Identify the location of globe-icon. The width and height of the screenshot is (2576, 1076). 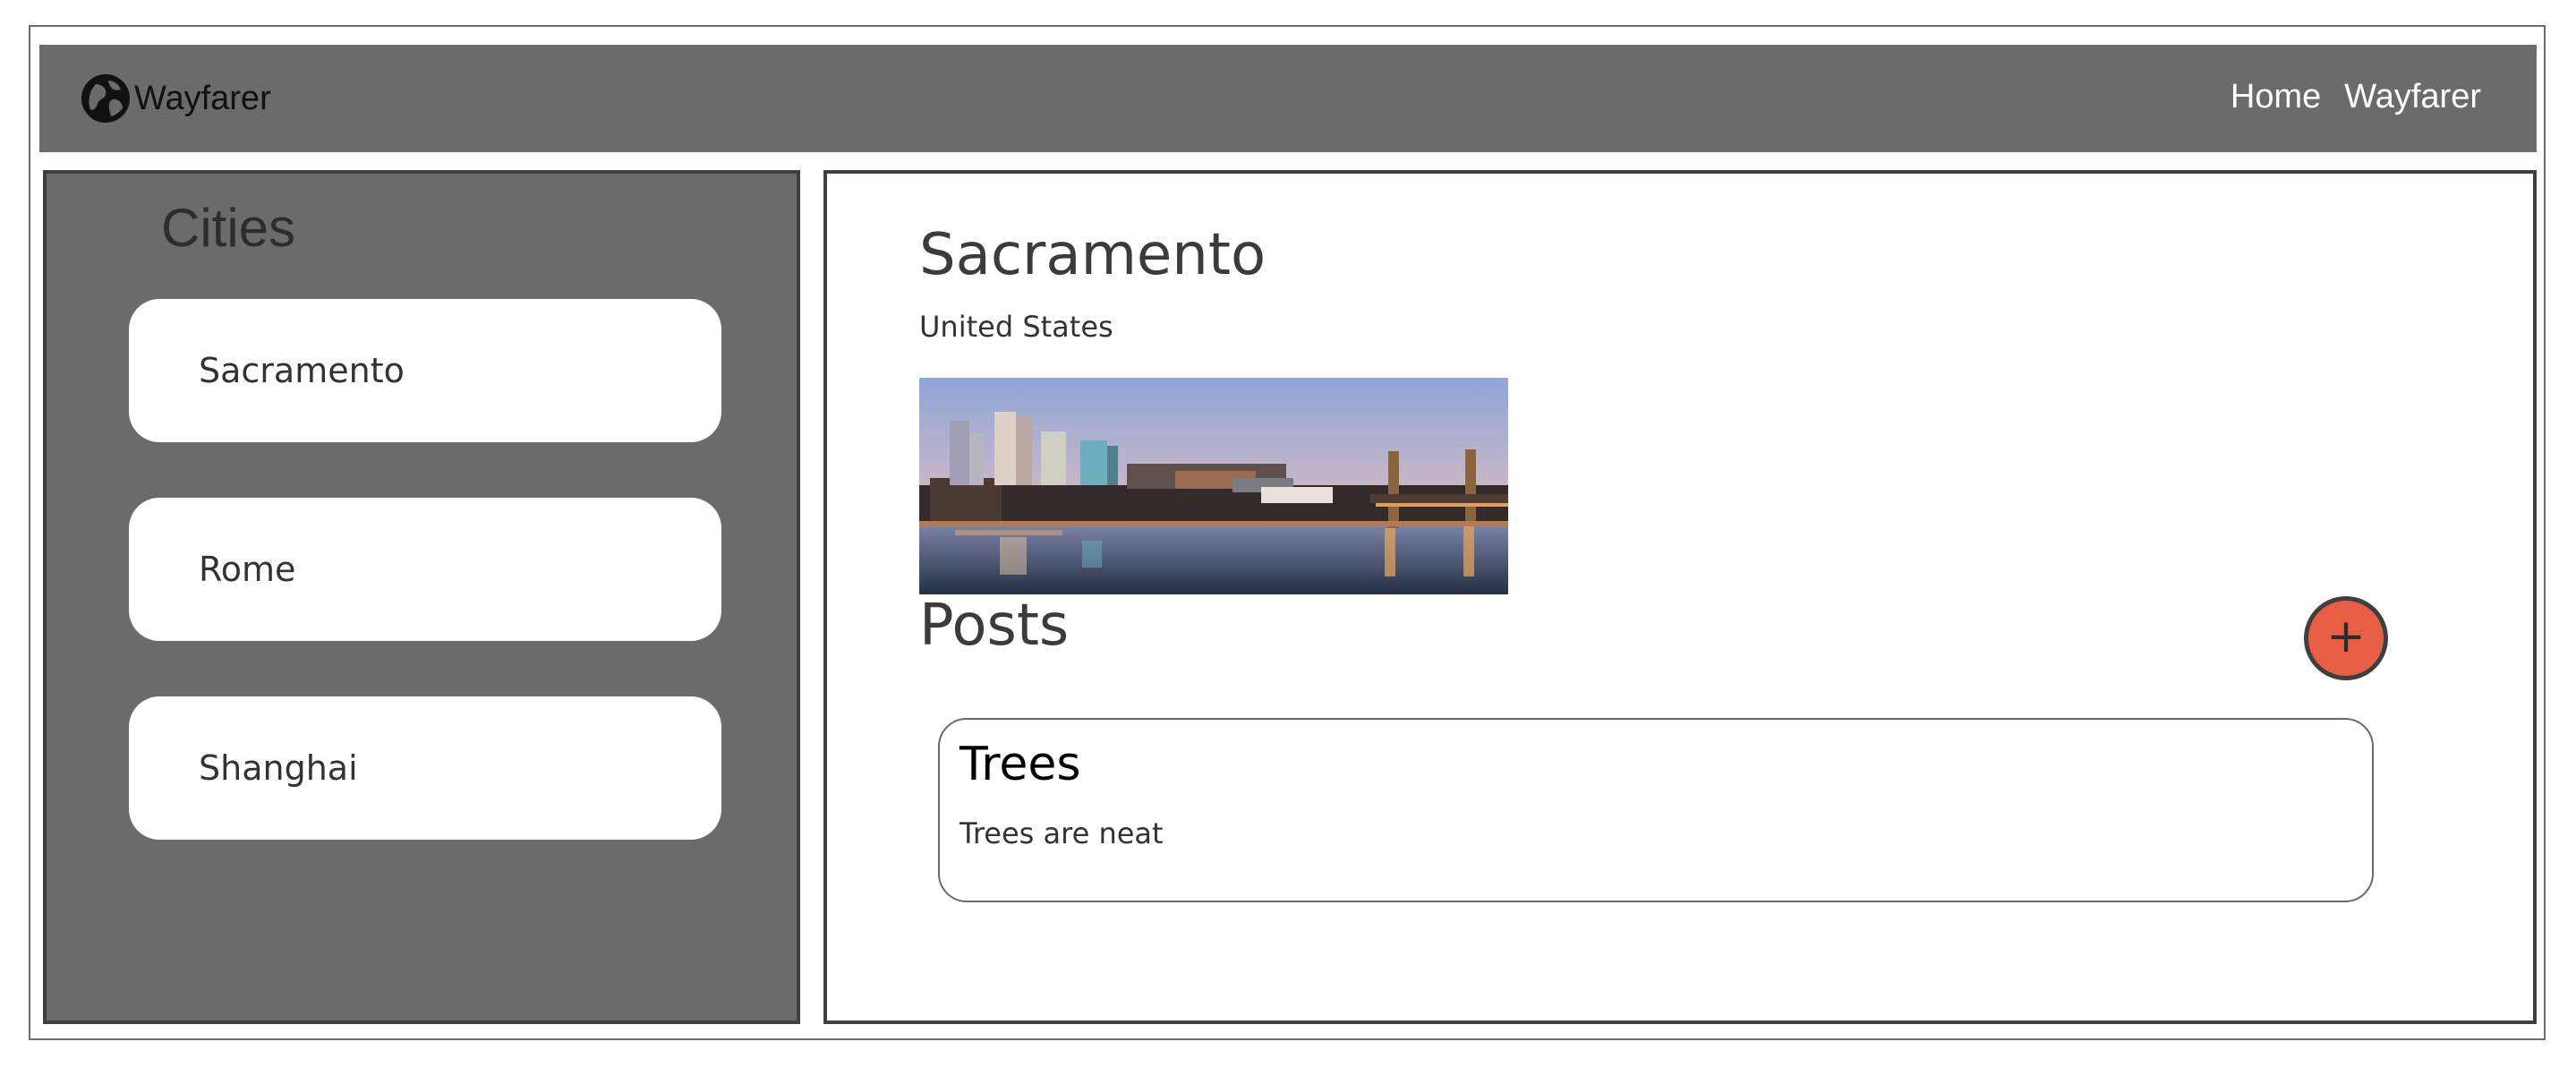
(105, 98).